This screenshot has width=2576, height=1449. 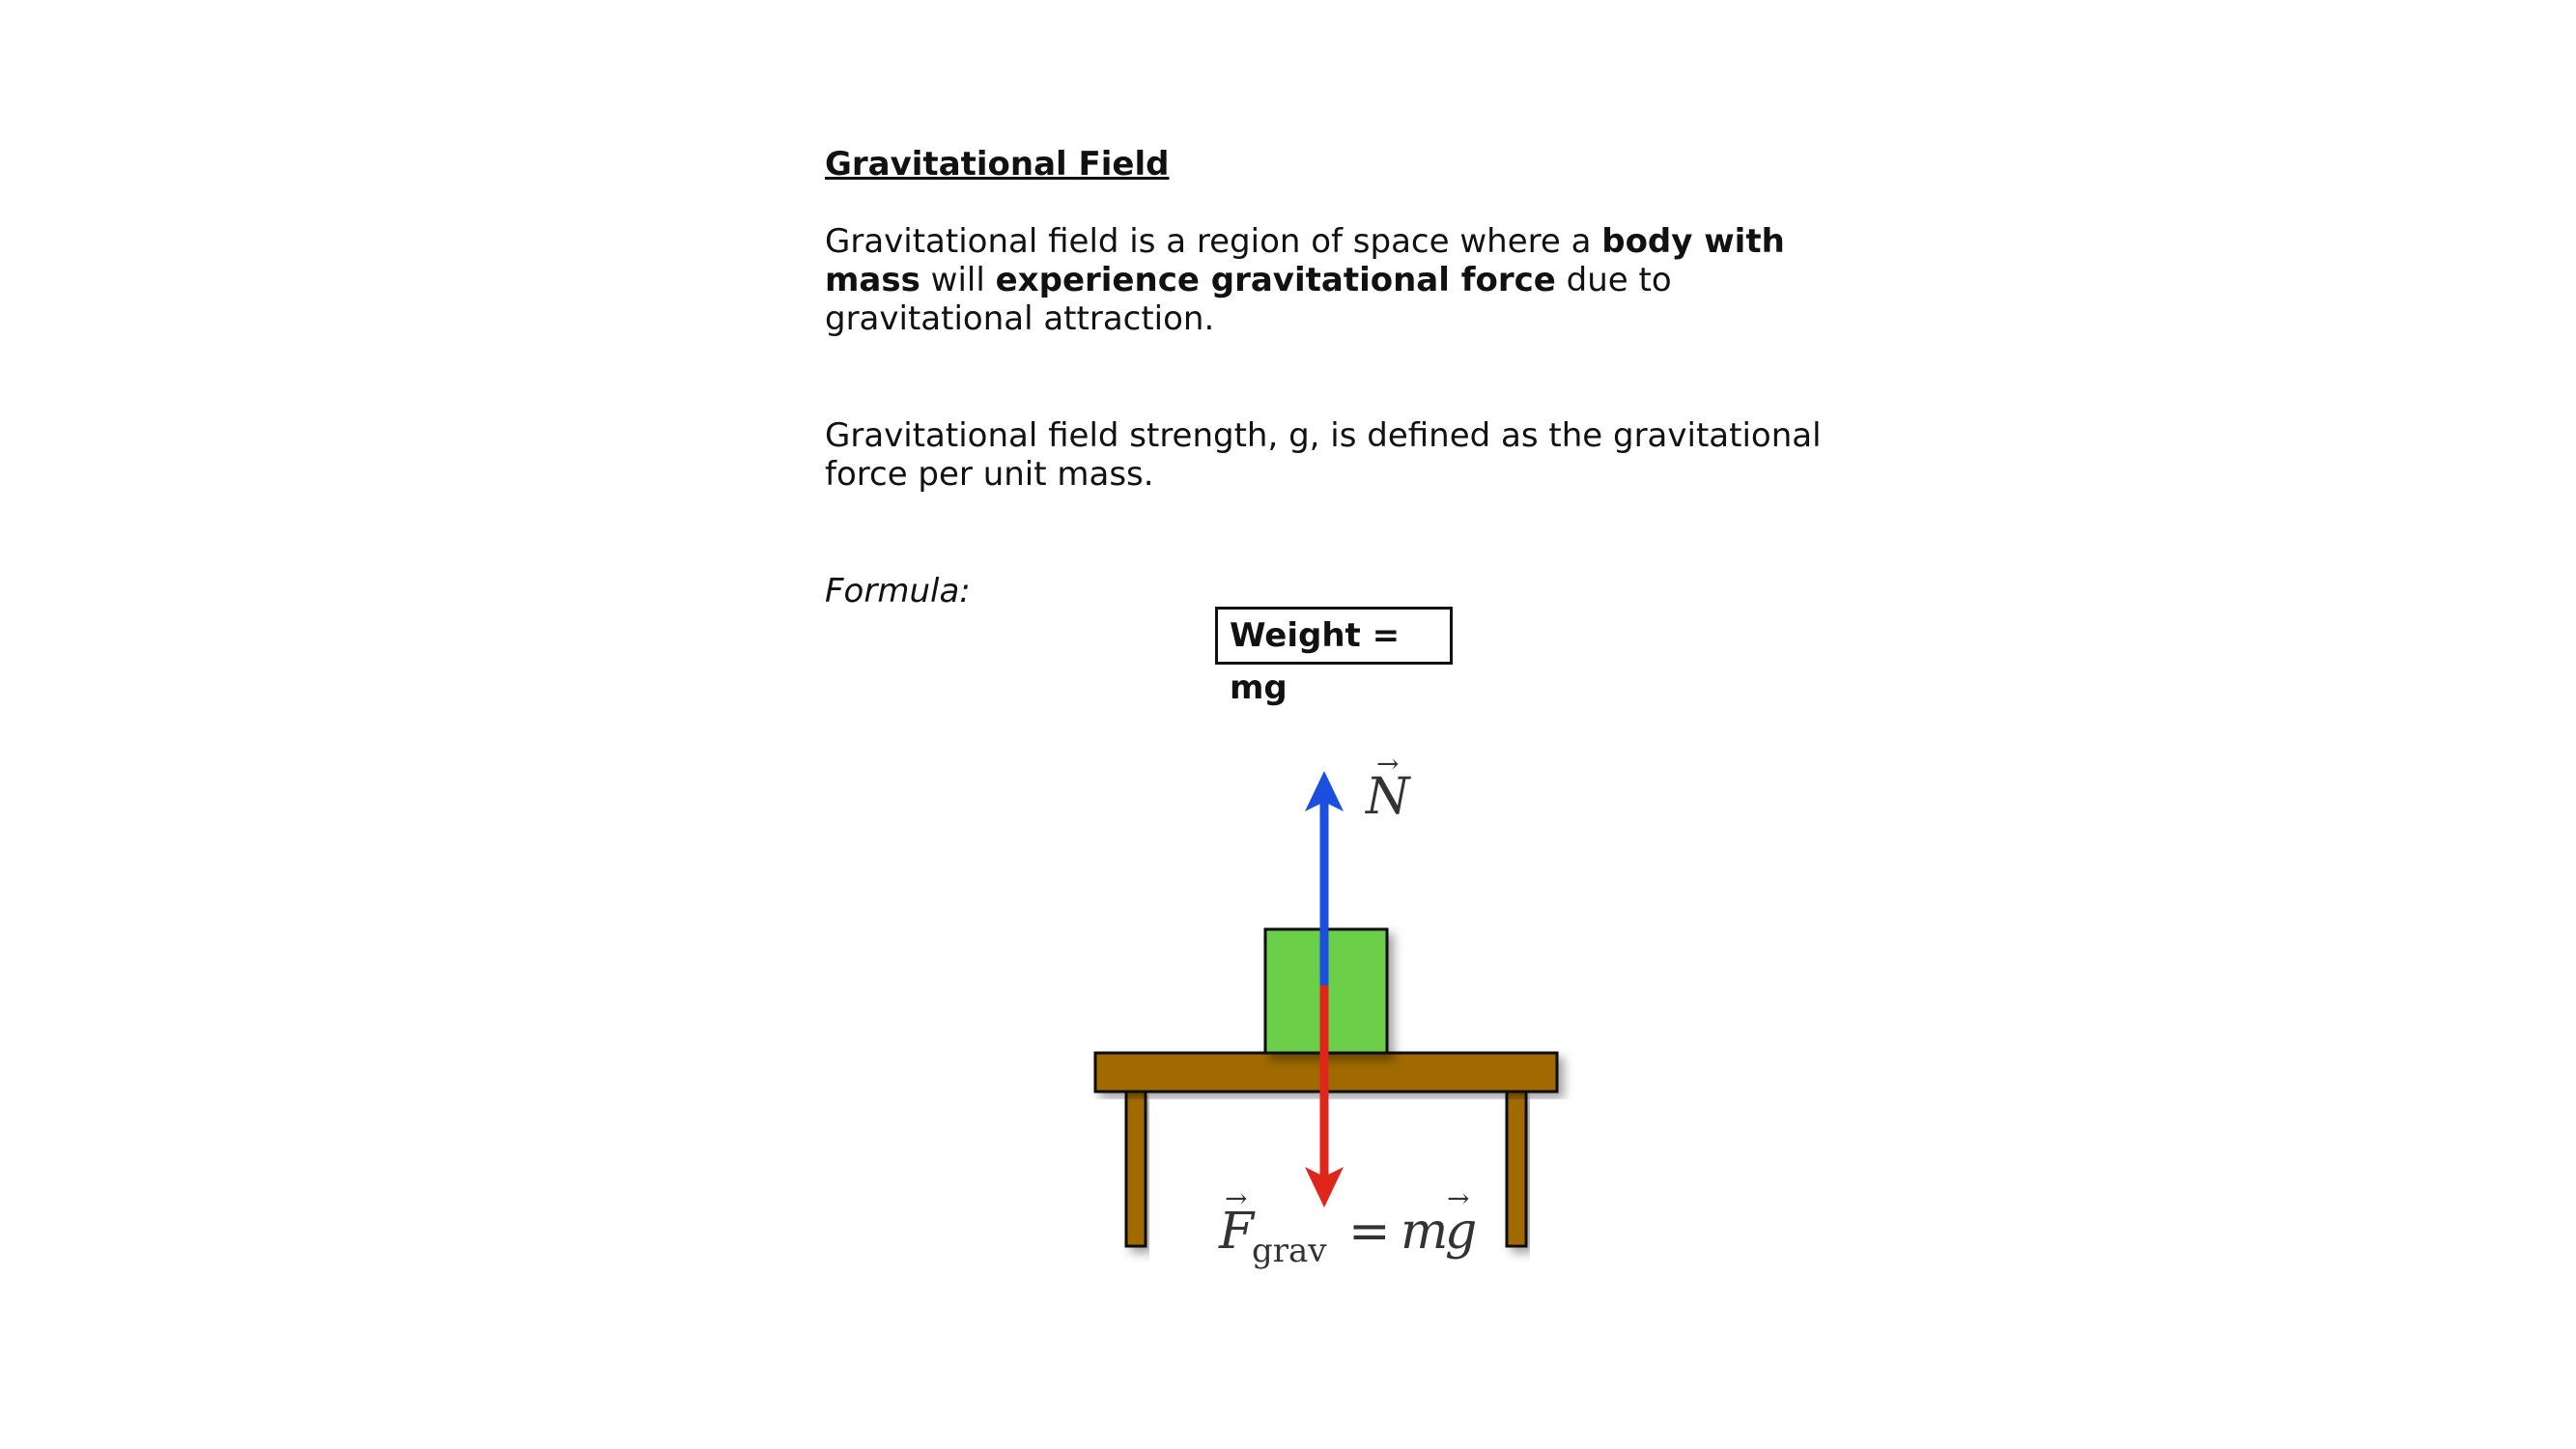 I want to click on formula-box: Weight = mg, so click(x=1334, y=657).